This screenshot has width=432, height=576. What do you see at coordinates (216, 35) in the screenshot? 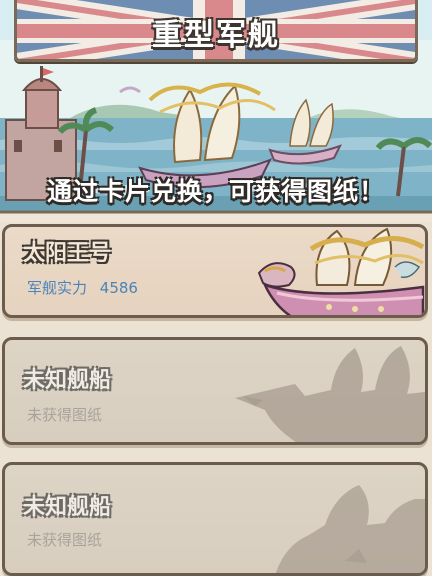
I see `page-title: 重型军舰` at bounding box center [216, 35].